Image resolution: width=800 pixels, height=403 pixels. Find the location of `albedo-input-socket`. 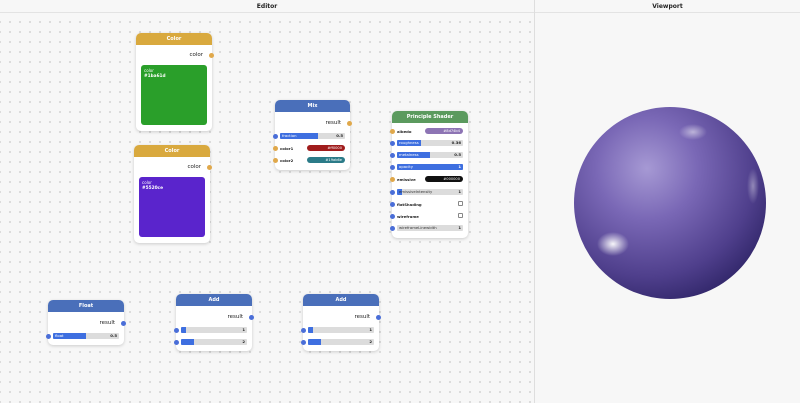

albedo-input-socket is located at coordinates (392, 131).